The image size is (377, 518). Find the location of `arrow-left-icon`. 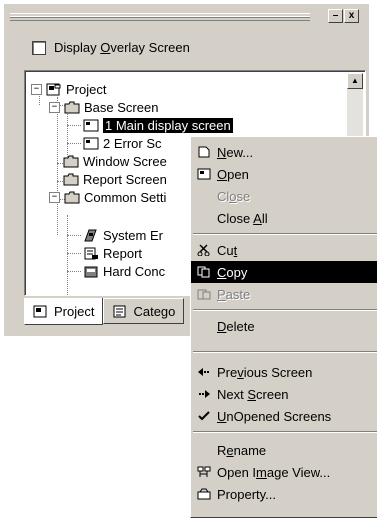

arrow-left-icon is located at coordinates (204, 372).